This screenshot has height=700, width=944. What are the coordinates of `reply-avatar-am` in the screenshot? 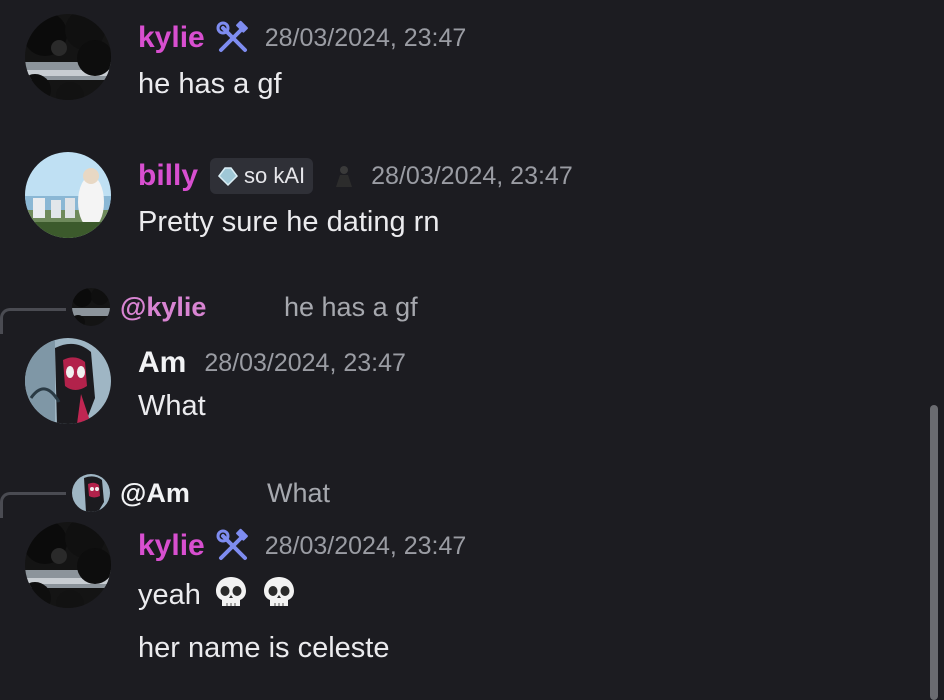 It's located at (91, 493).